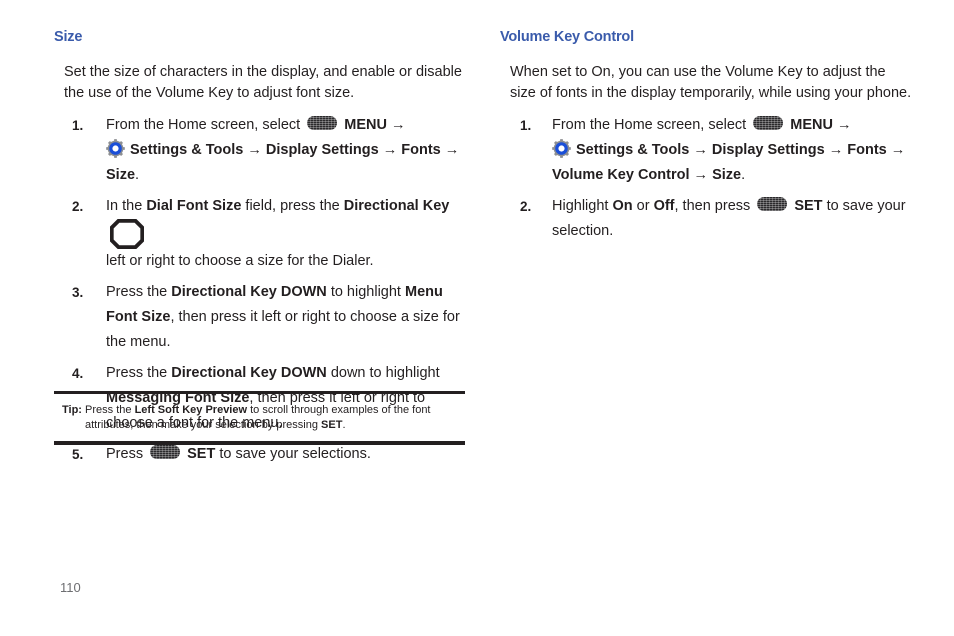 The image size is (954, 636). What do you see at coordinates (78, 454) in the screenshot?
I see `step-number: 5.` at bounding box center [78, 454].